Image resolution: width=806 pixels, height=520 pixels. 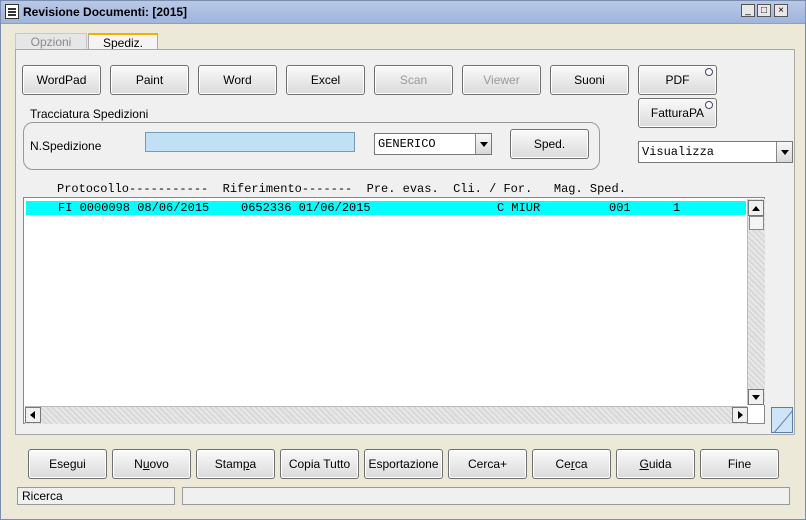 I want to click on wordpad-button: WordPad, so click(x=61, y=80).